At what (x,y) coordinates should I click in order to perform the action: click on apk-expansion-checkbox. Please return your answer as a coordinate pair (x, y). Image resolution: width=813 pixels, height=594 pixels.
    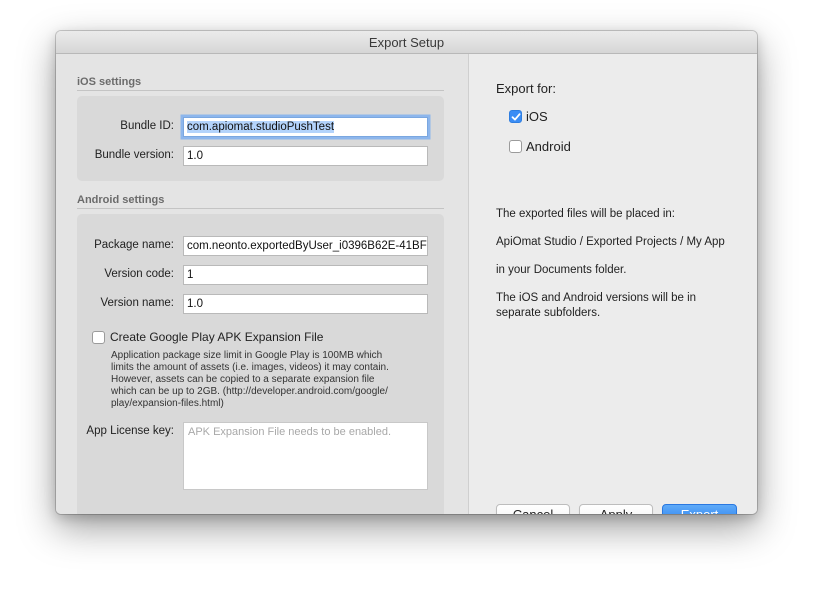
    Looking at the image, I should click on (98, 337).